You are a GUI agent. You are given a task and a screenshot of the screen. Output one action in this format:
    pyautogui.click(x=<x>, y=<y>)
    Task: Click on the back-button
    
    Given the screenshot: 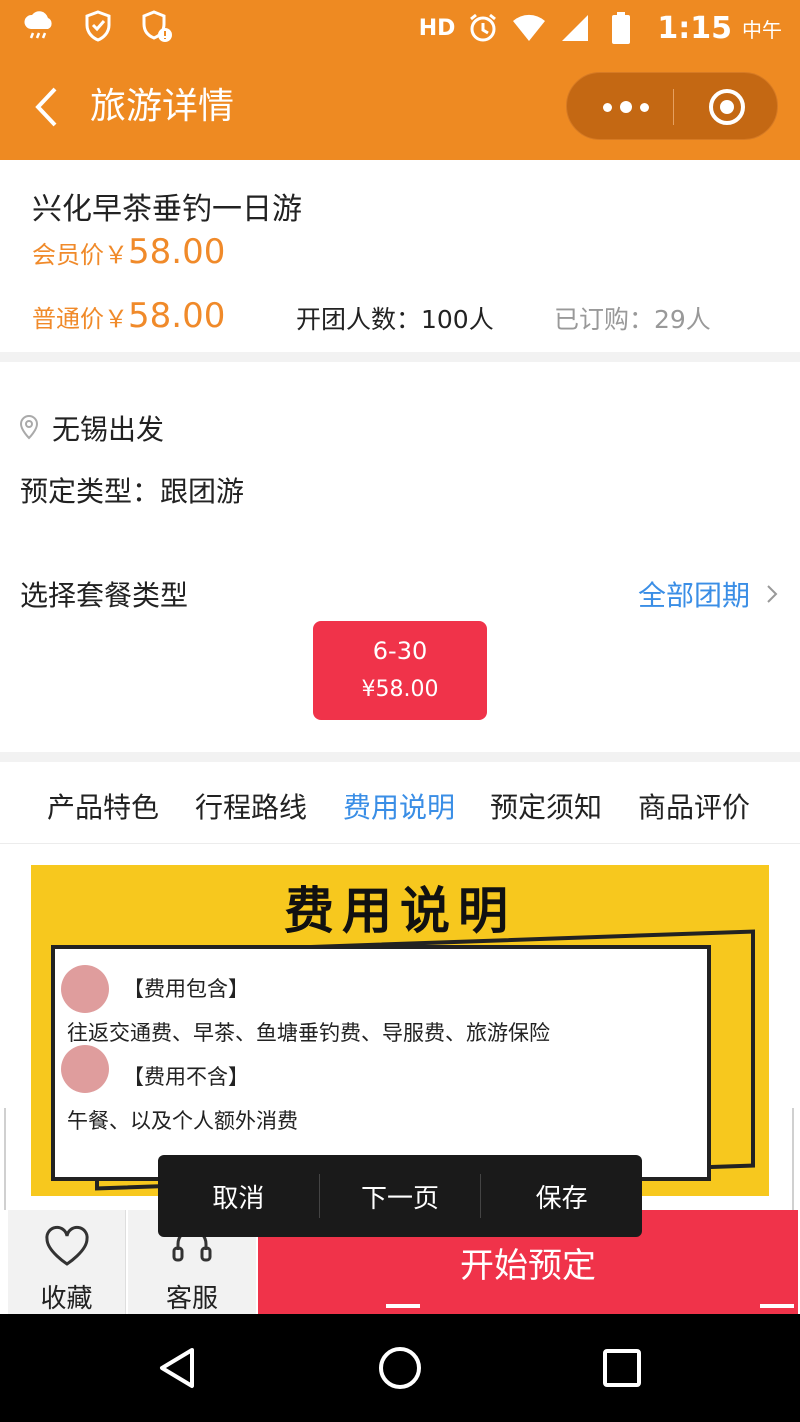 What is the action you would take?
    pyautogui.click(x=46, y=107)
    